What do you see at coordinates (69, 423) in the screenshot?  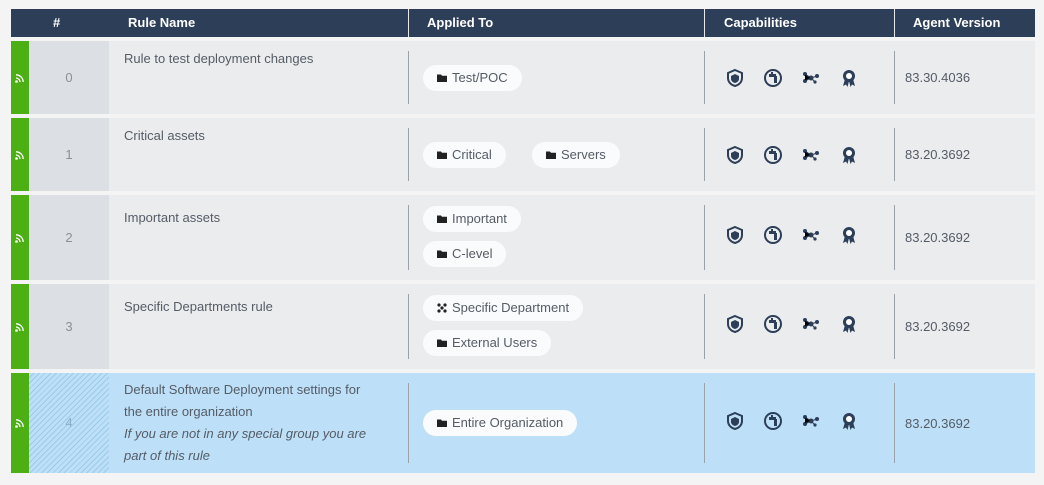 I see `row-index: 4` at bounding box center [69, 423].